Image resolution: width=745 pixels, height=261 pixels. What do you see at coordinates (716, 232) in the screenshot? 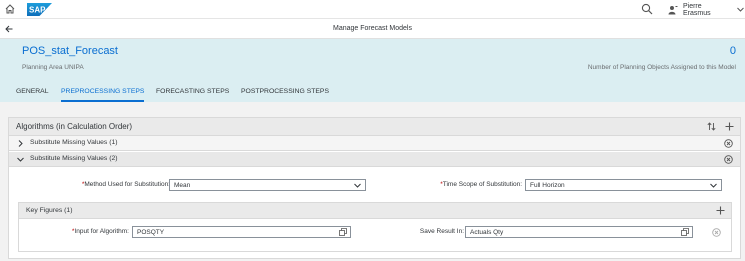
I see `remove-key-figure-icon` at bounding box center [716, 232].